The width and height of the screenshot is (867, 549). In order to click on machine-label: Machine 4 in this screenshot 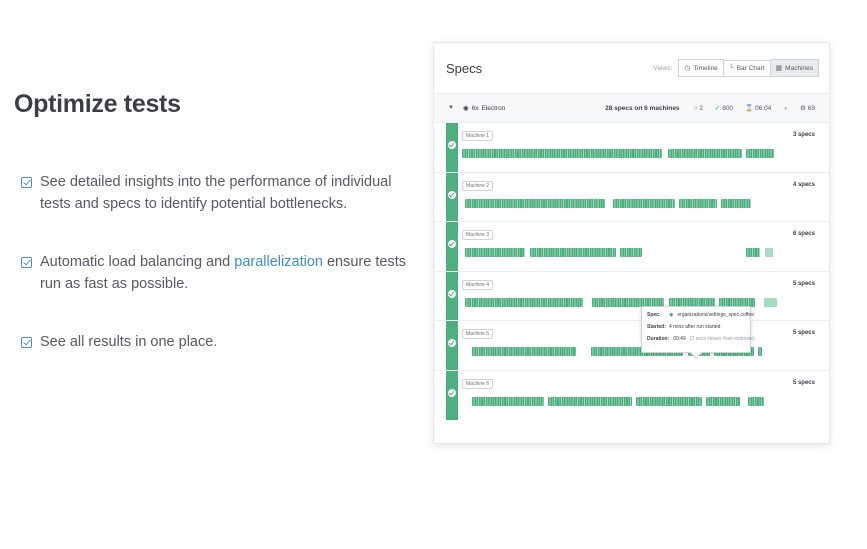, I will do `click(478, 284)`.